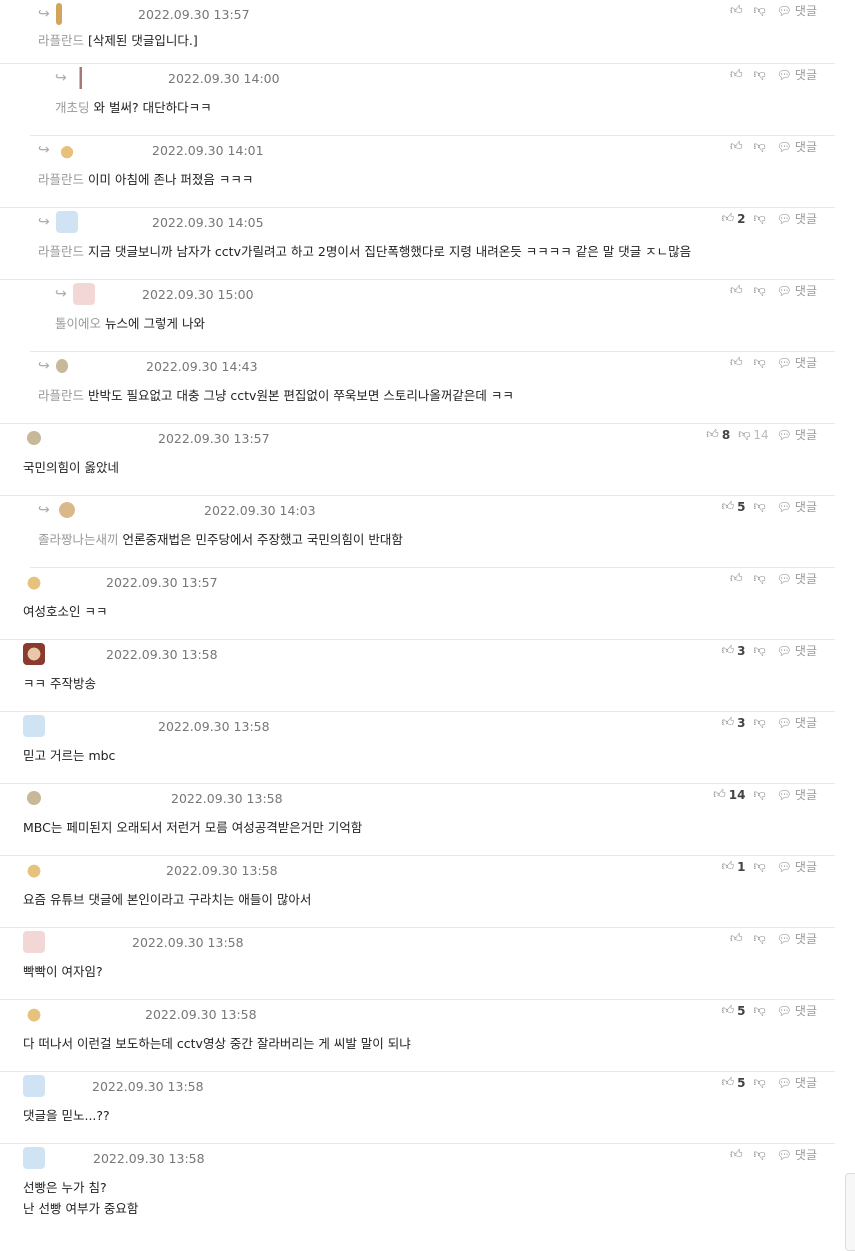 Image resolution: width=855 pixels, height=1251 pixels. I want to click on comment-date: 2022.09.30 13:57, so click(214, 438).